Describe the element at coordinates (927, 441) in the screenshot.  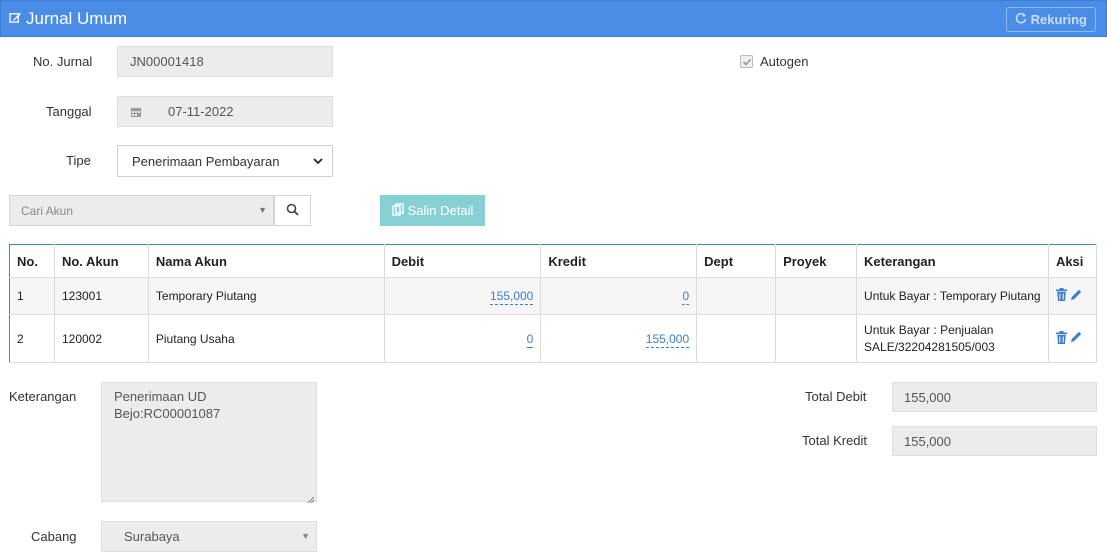
I see `total-kredit-value: 155,000` at that location.